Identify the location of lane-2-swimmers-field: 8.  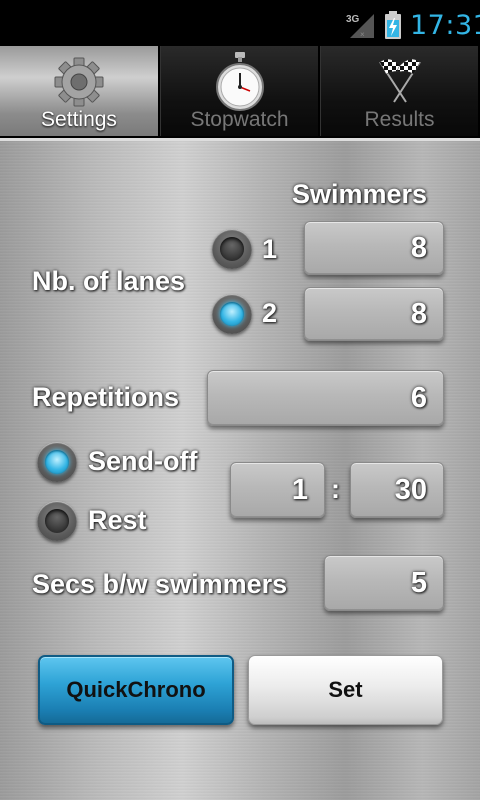
(374, 314).